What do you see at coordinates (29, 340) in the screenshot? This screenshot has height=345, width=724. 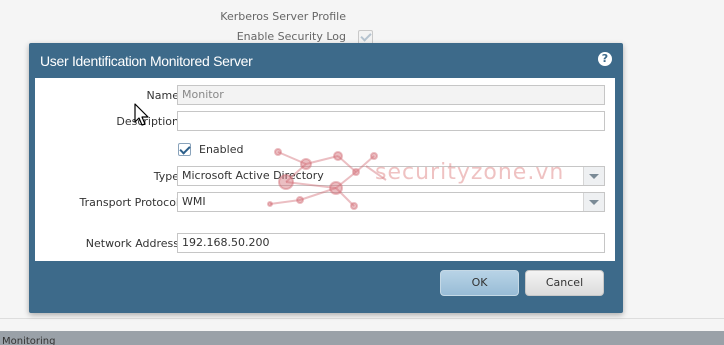 I see `monitoring-section-label: Monitoring` at bounding box center [29, 340].